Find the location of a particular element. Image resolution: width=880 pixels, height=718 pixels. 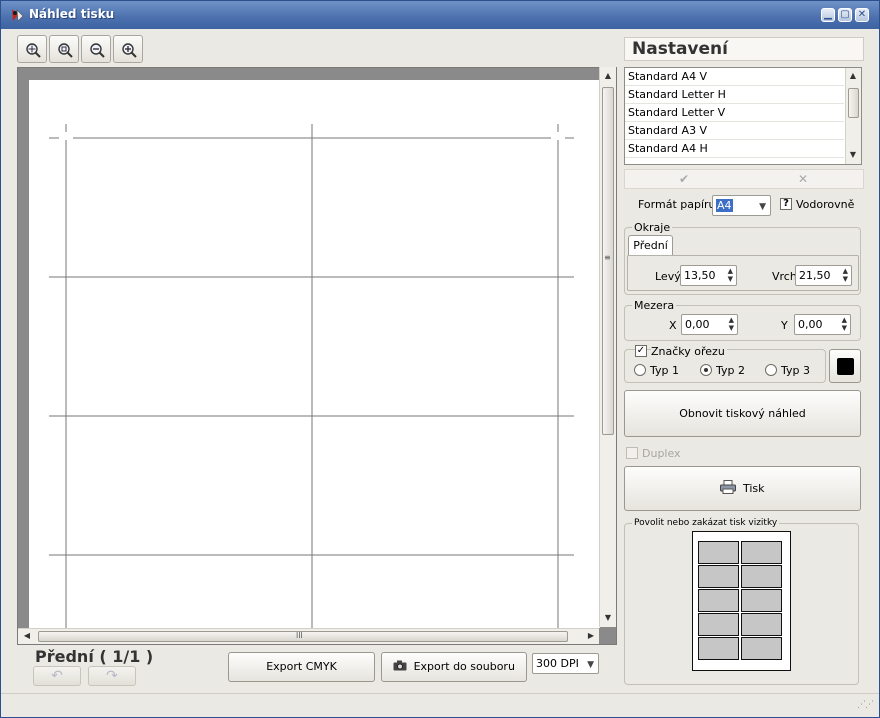

gap-y-value: 0,00 is located at coordinates (810, 324).